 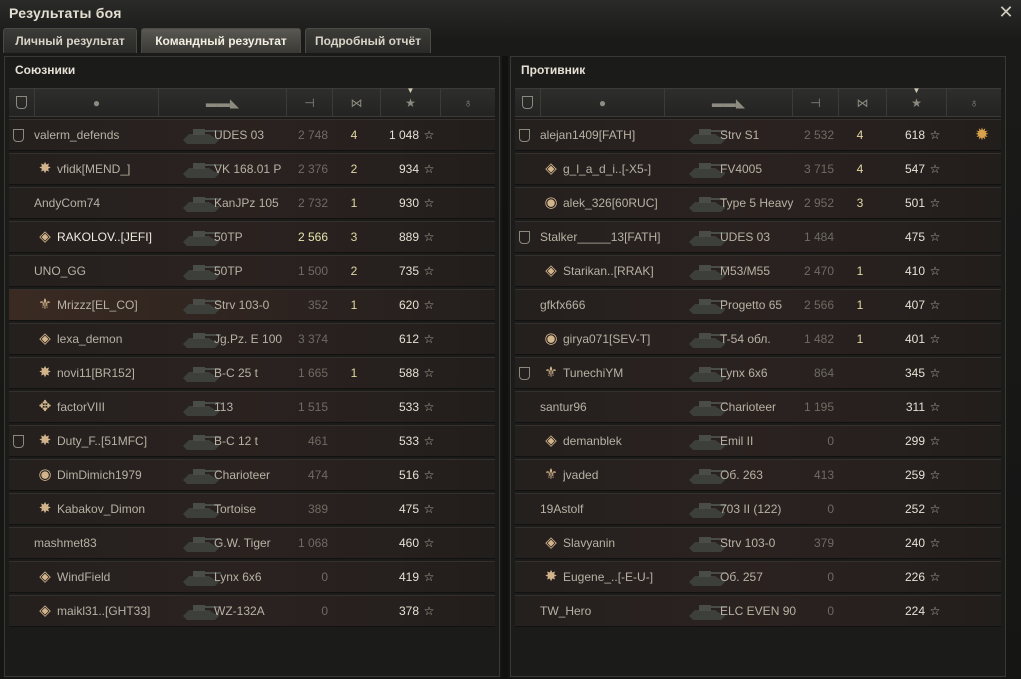 I want to click on player-row: ◉ girya071[SEV-T] T-54 обл. 1 482 1 401 ☆, so click(x=758, y=339).